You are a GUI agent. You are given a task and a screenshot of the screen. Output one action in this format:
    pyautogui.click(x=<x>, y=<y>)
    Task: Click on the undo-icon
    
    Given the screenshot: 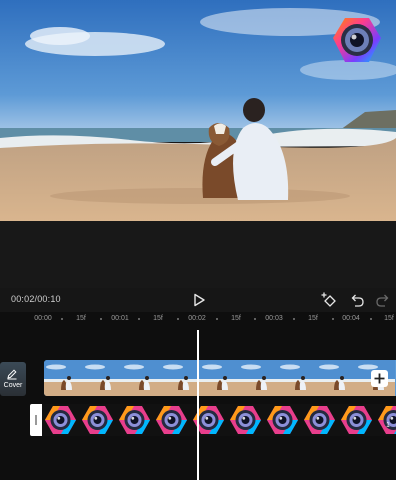 What is the action you would take?
    pyautogui.click(x=357, y=300)
    